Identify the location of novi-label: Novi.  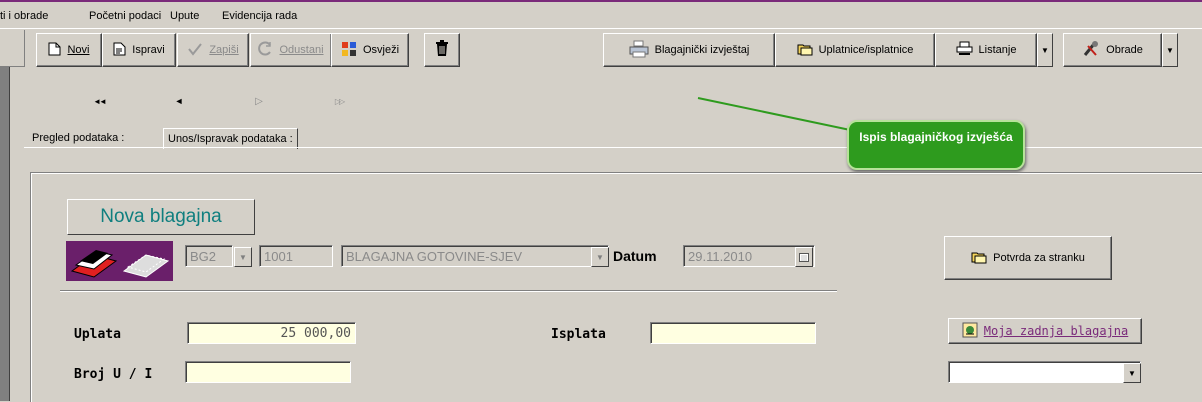
(78, 50).